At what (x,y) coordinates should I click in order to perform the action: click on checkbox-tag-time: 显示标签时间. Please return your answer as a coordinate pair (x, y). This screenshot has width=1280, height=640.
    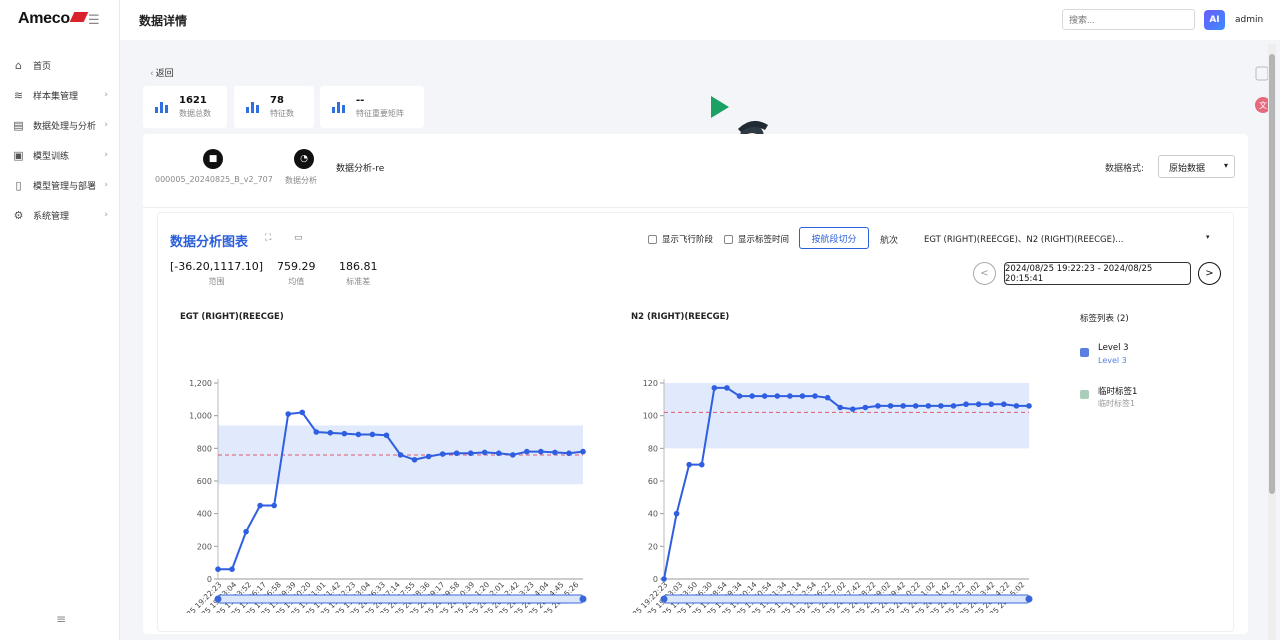
    Looking at the image, I should click on (756, 239).